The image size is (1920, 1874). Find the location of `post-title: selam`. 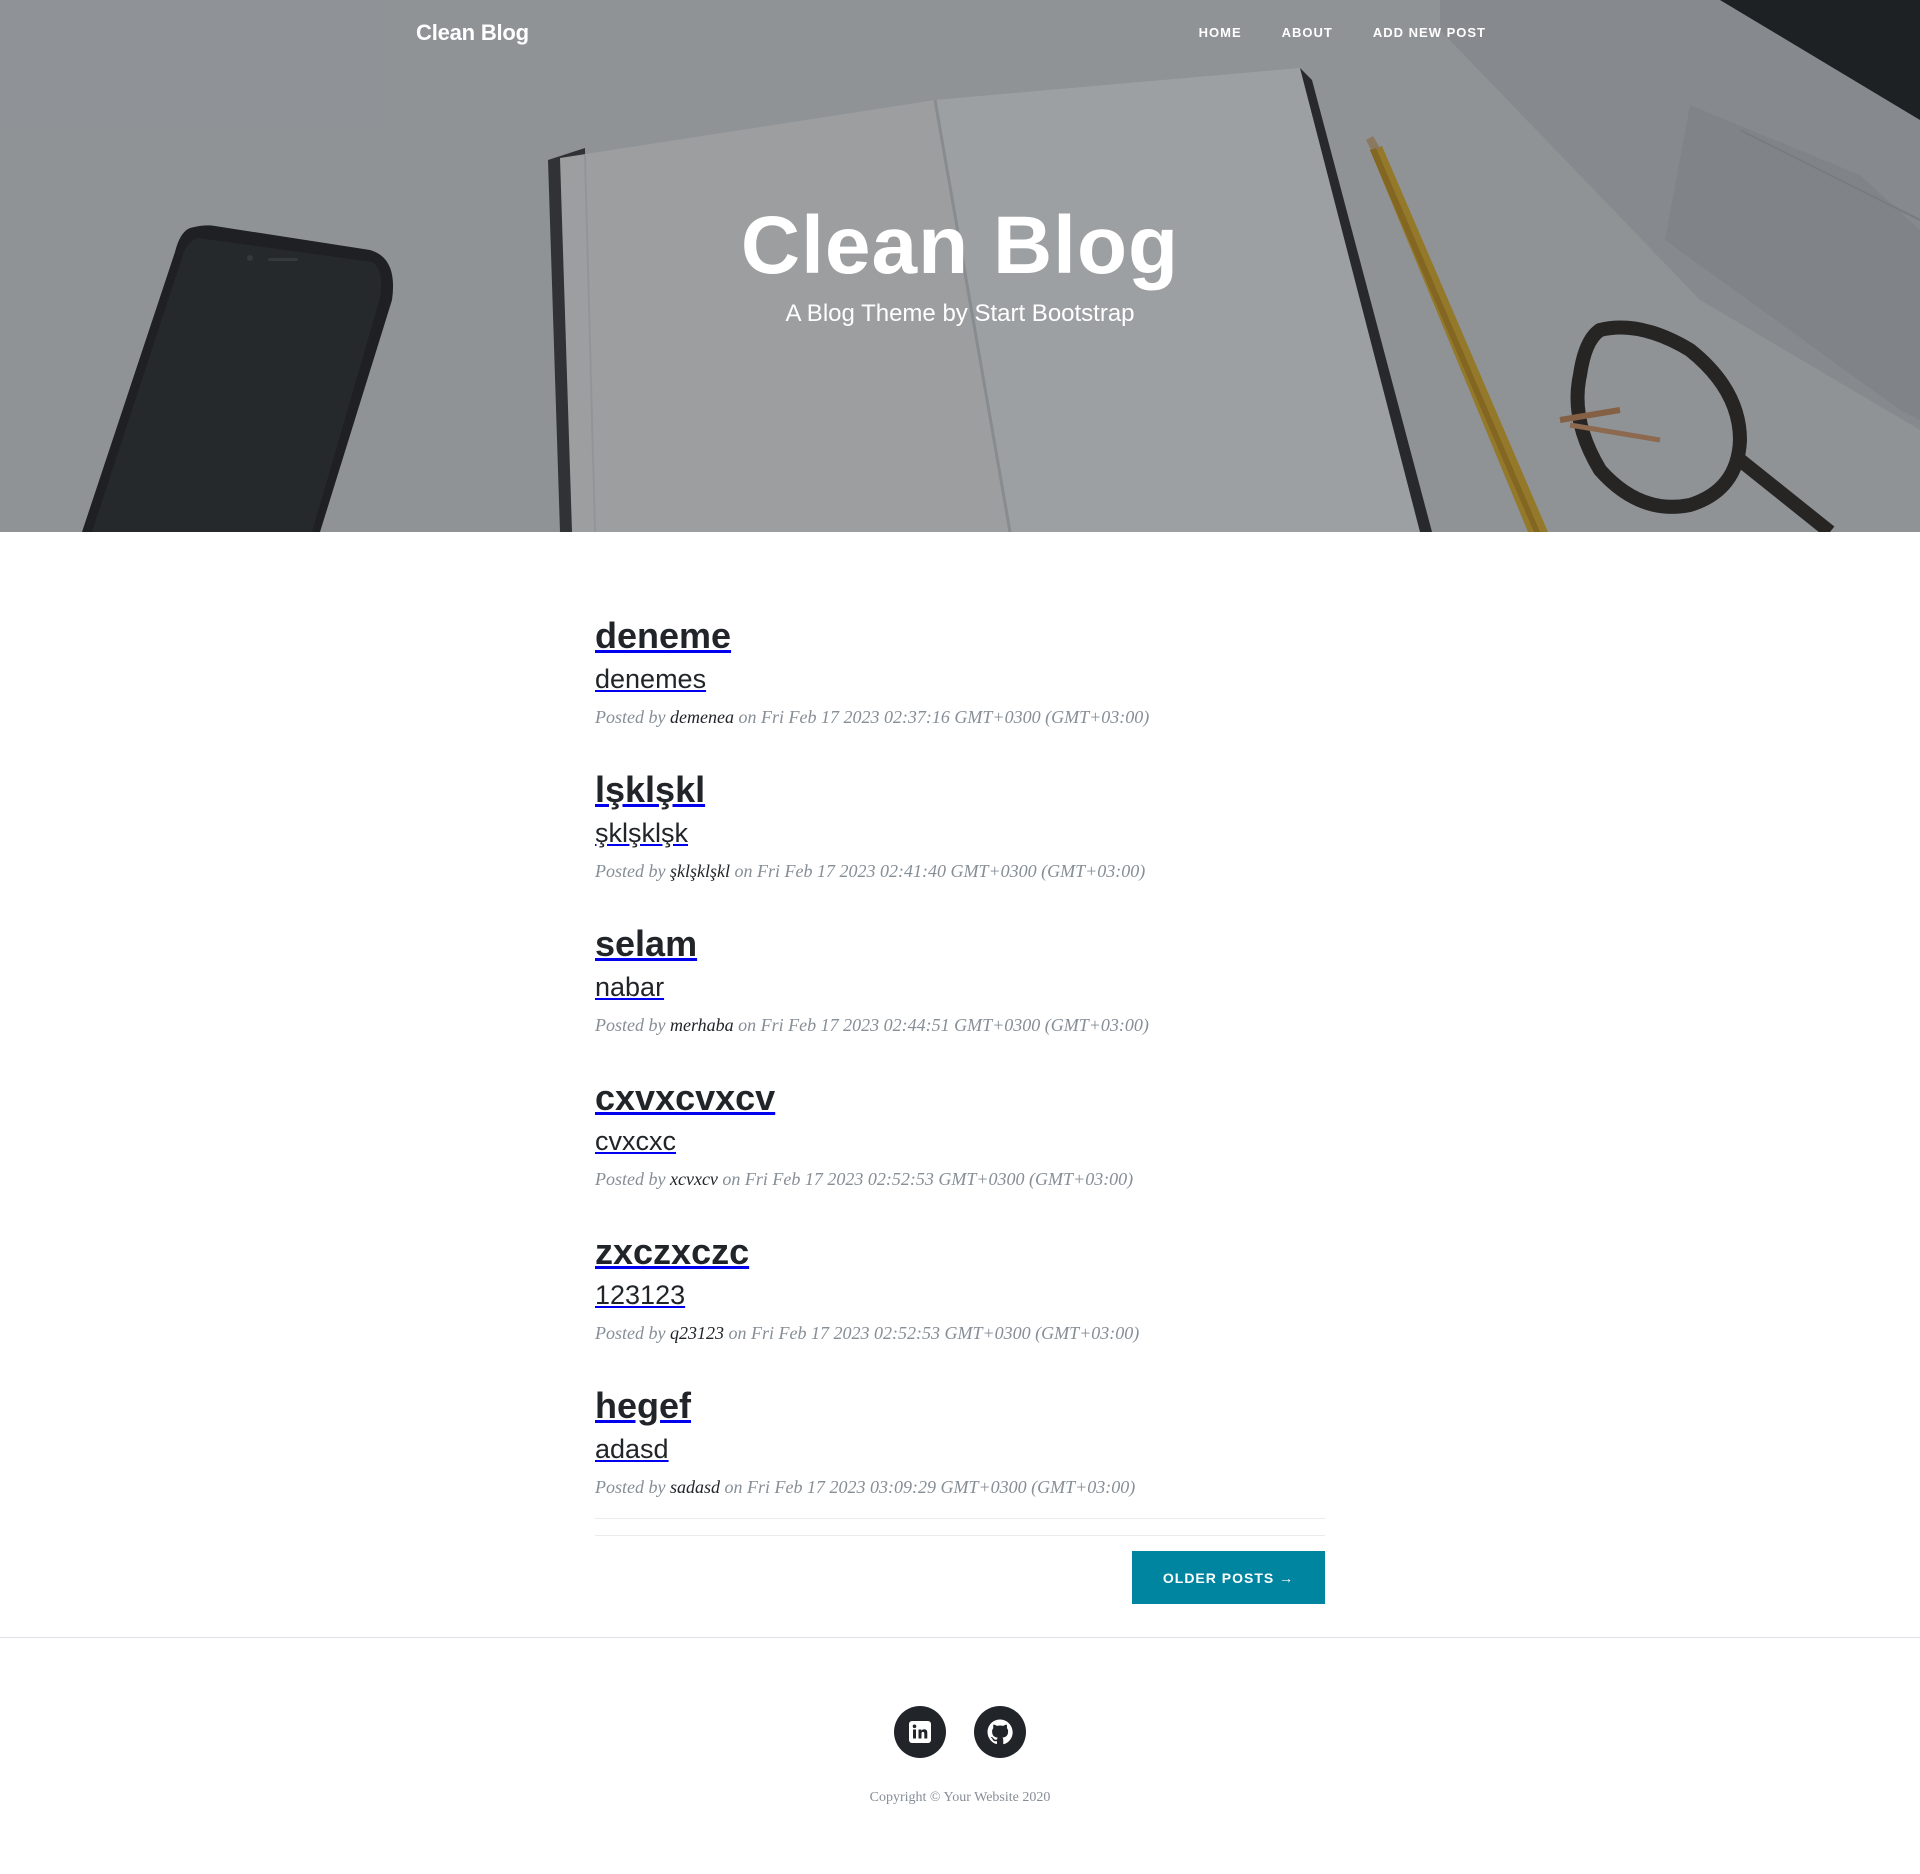

post-title: selam is located at coordinates (646, 943).